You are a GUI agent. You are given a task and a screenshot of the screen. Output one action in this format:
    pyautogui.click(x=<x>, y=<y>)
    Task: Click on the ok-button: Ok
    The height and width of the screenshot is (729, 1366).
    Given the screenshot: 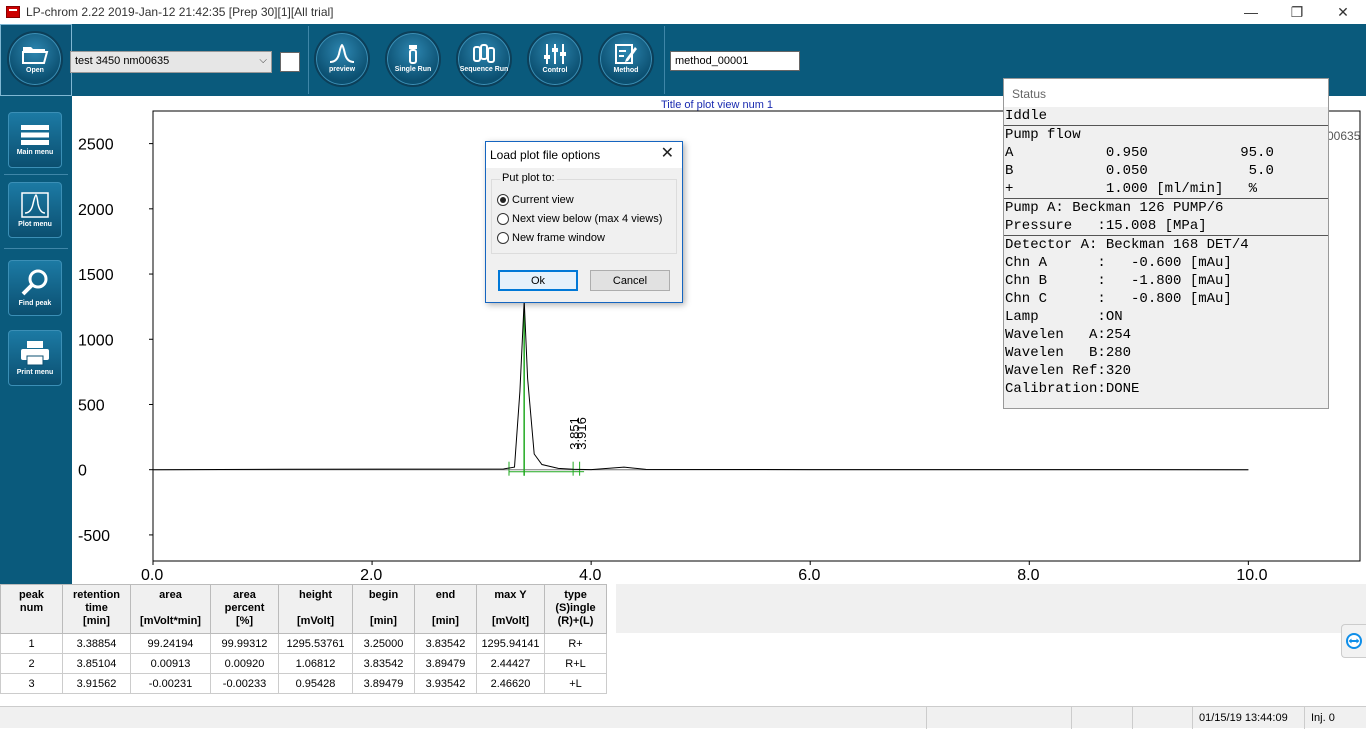 What is the action you would take?
    pyautogui.click(x=538, y=280)
    